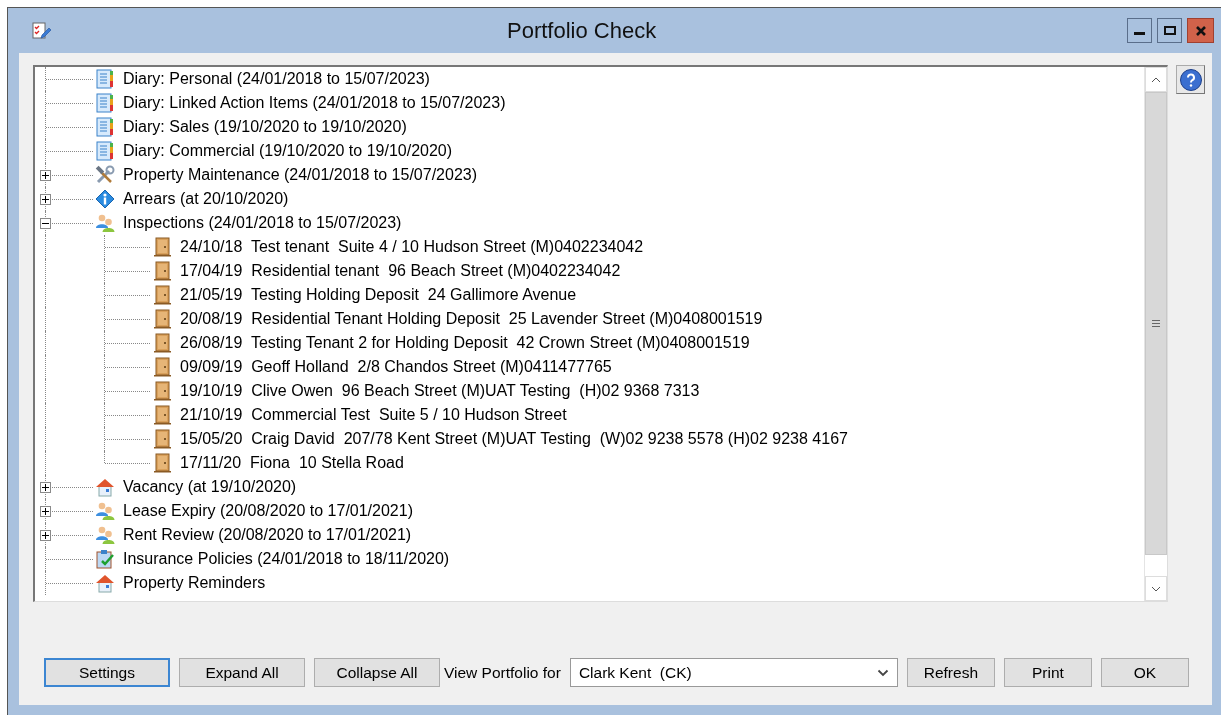 This screenshot has height=715, width=1221. I want to click on tree-item: 26/08/19 Testing Tenant 2 for Holding Deposit 42 Crown Street (M)0408001519, so click(465, 343).